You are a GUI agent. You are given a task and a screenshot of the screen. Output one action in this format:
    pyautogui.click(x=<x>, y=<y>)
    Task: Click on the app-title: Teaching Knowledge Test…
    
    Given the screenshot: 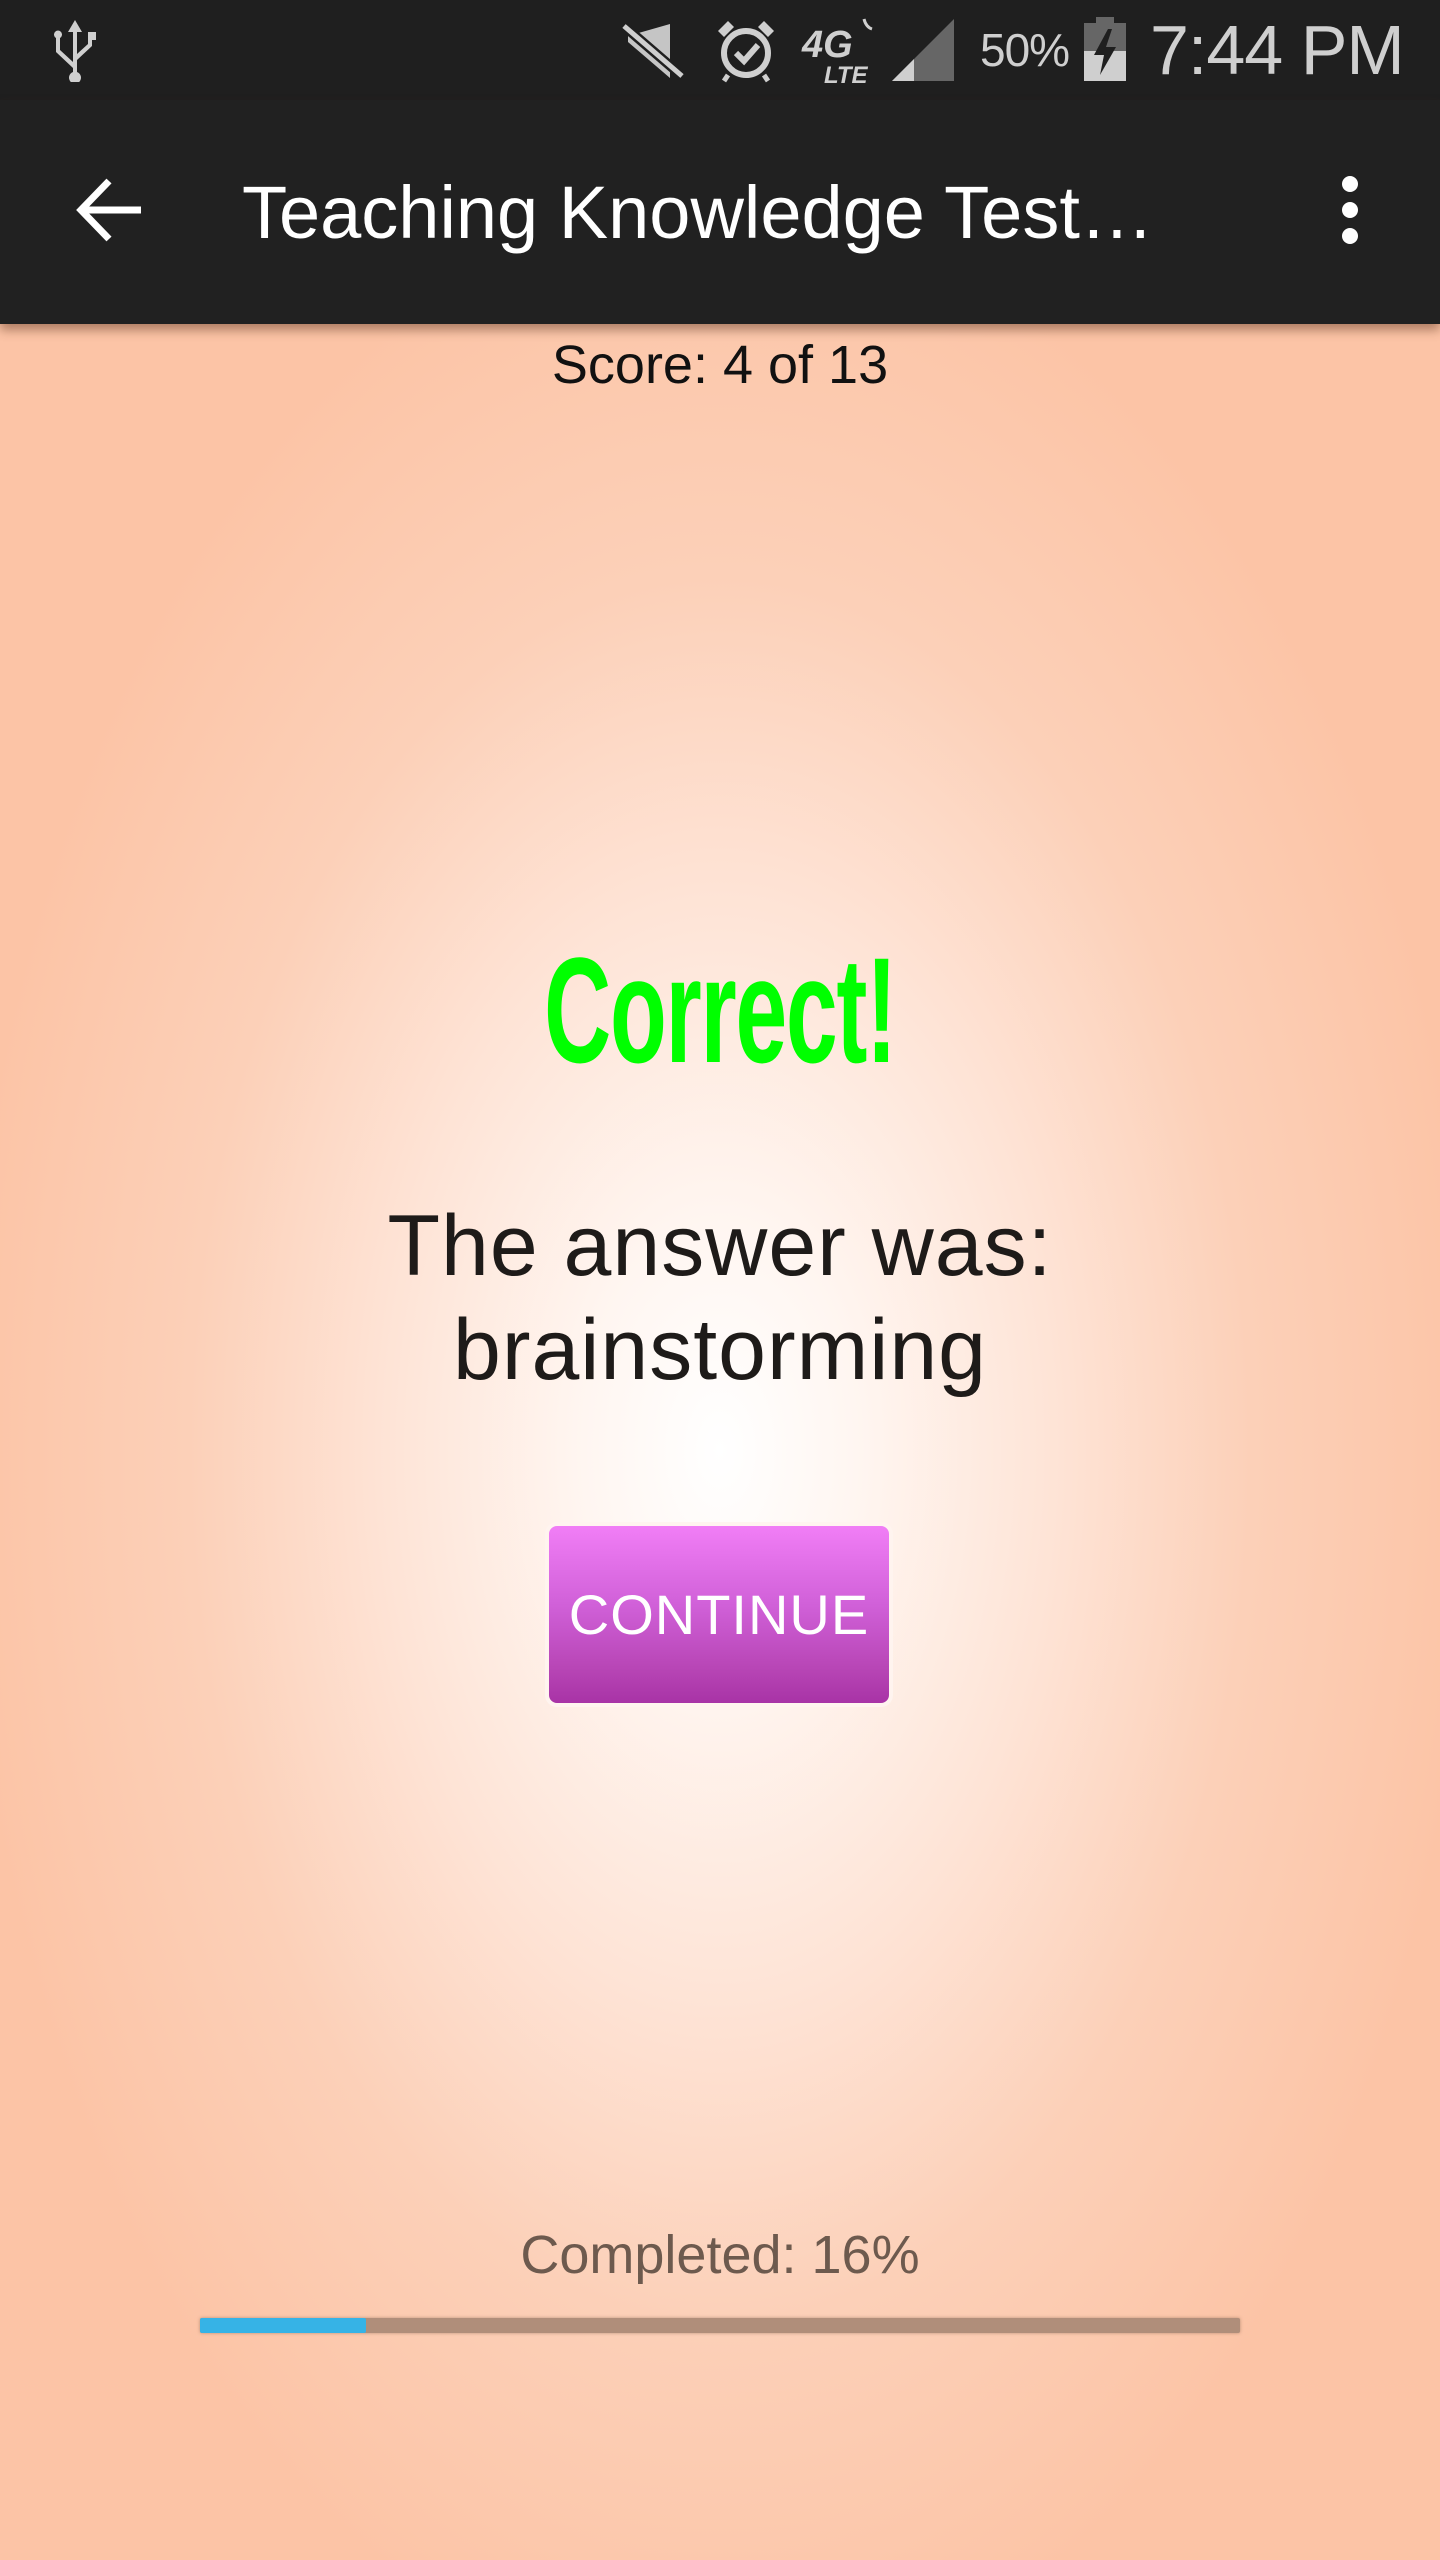 What is the action you would take?
    pyautogui.click(x=698, y=212)
    